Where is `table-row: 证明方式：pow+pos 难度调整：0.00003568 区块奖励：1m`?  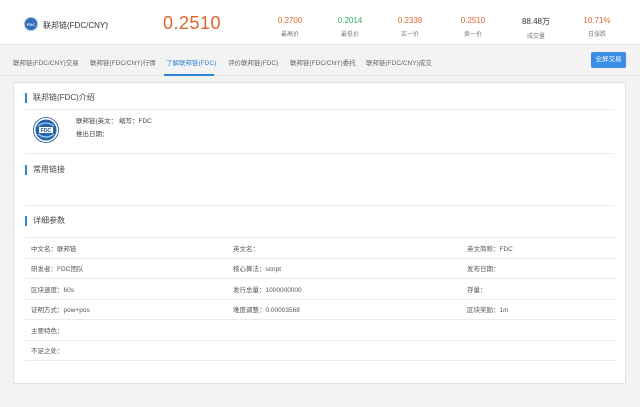
table-row: 证明方式：pow+pos 难度调整：0.00003568 区块奖励：1m is located at coordinates (320, 309).